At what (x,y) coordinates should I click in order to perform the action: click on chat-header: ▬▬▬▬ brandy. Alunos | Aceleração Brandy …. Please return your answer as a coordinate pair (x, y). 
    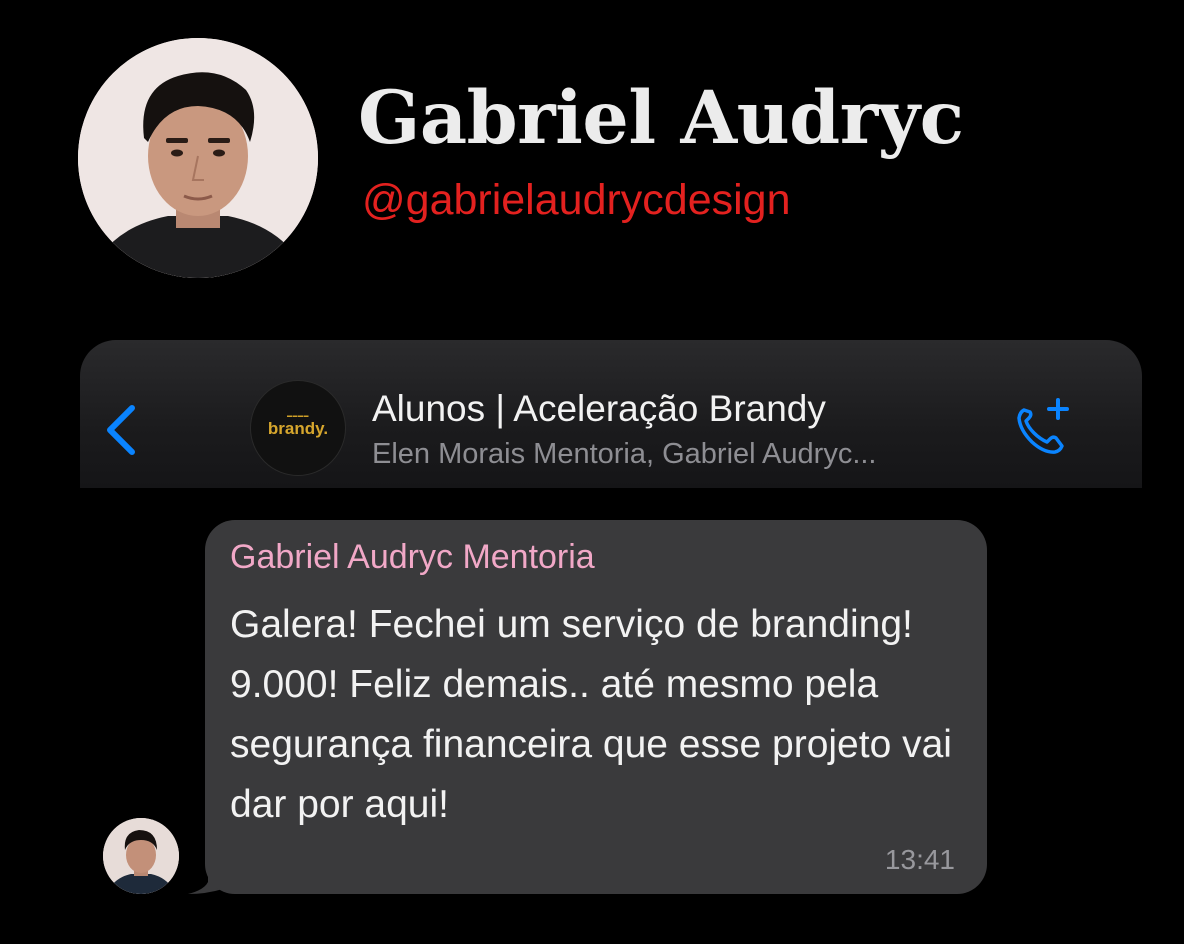
    Looking at the image, I should click on (611, 414).